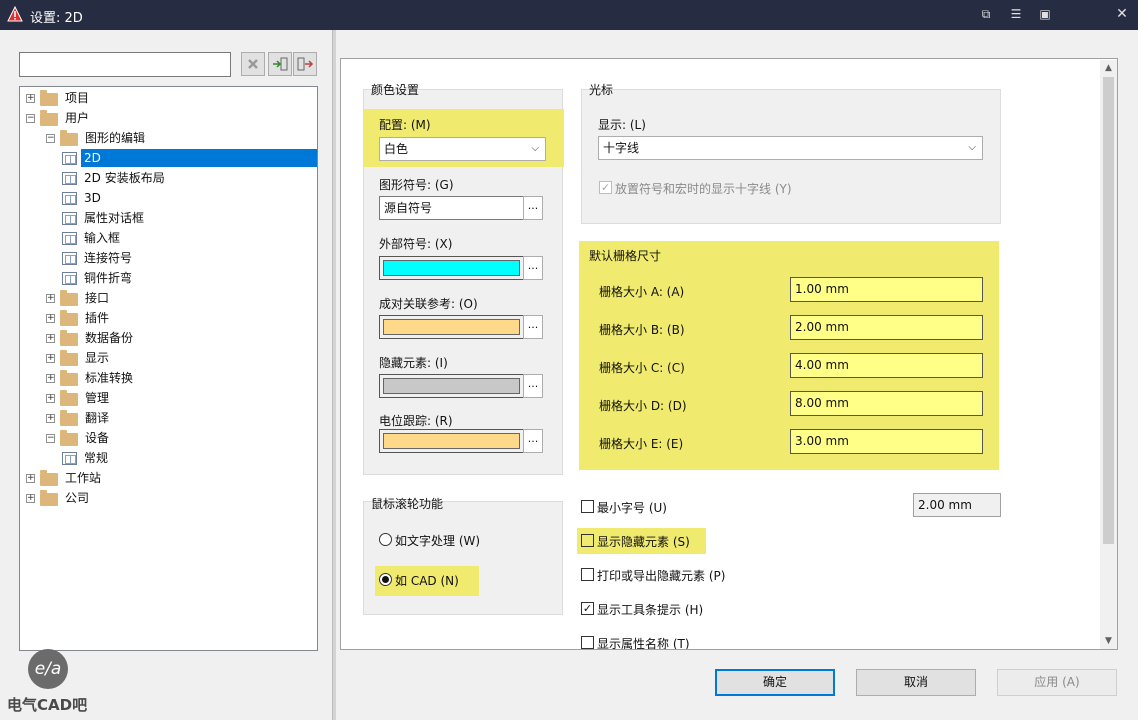  I want to click on tree-item: + 显示, so click(168, 358).